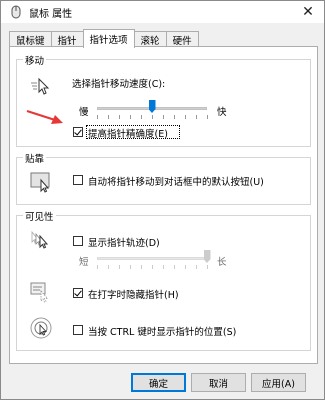 Image resolution: width=325 pixels, height=400 pixels. Describe the element at coordinates (16, 12) in the screenshot. I see `mouse-icon` at that location.